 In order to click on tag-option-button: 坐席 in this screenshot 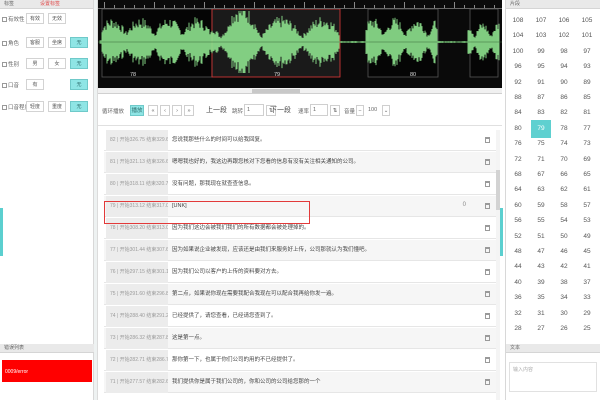, I will do `click(57, 42)`.